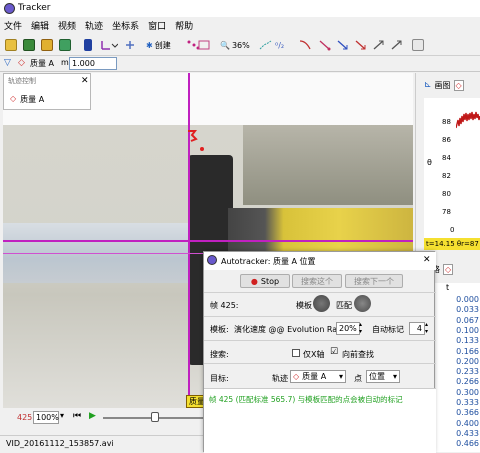 This screenshot has width=480, height=453. I want to click on plot-ylabel: θ, so click(429, 162).